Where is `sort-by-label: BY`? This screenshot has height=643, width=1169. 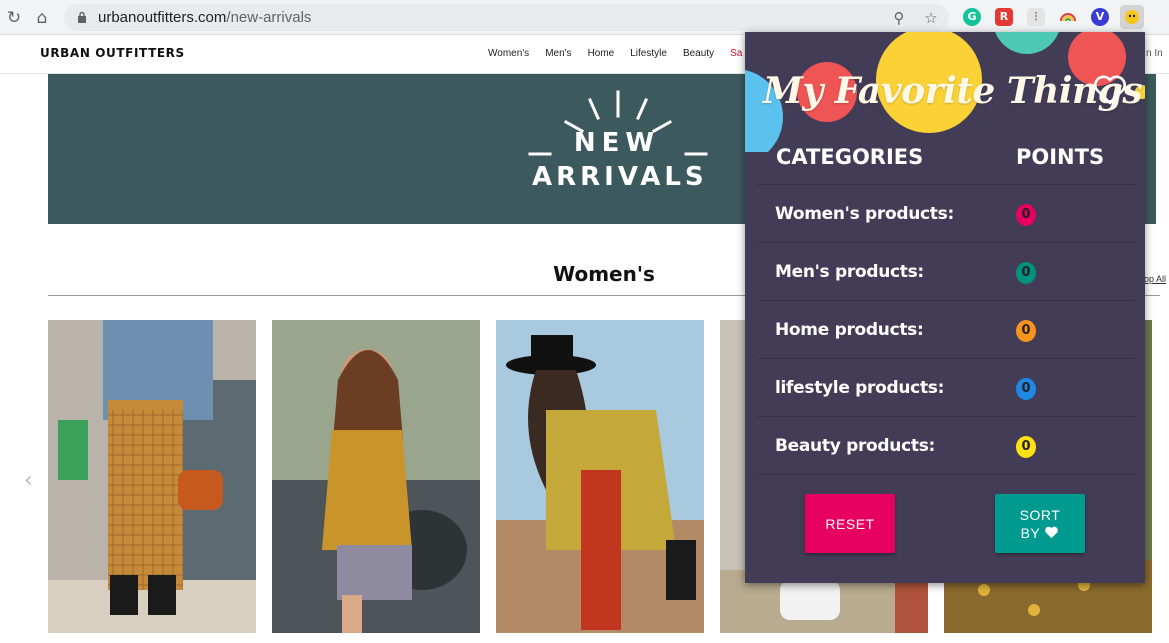
sort-by-label: BY is located at coordinates (1030, 532).